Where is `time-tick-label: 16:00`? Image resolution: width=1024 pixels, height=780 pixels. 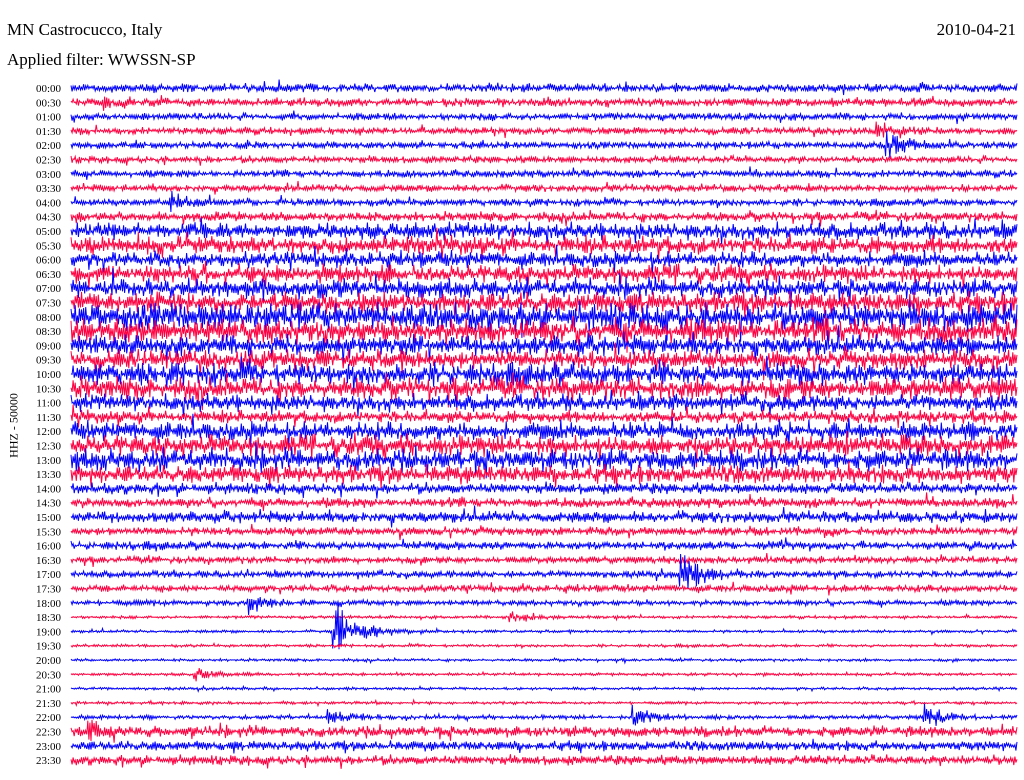 time-tick-label: 16:00 is located at coordinates (49, 547).